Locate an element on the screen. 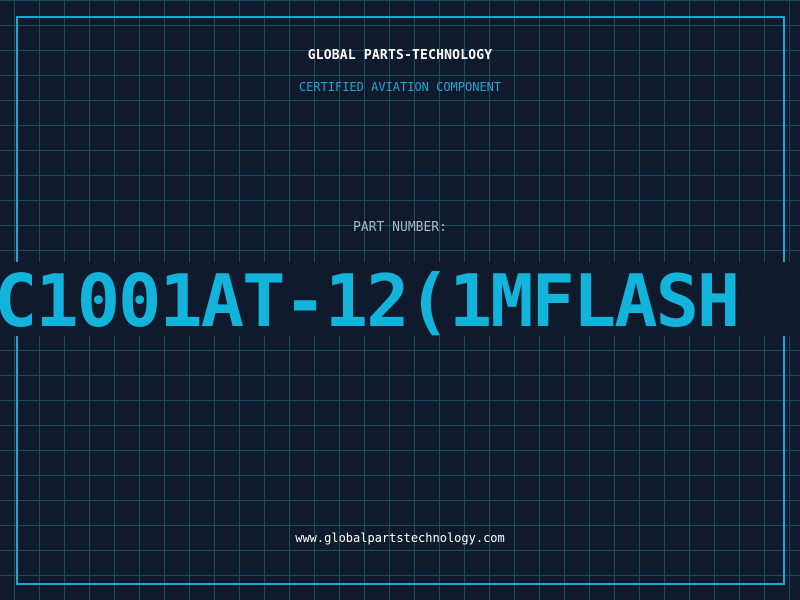  website-url: www.globalpartstechnology.com is located at coordinates (400, 538).